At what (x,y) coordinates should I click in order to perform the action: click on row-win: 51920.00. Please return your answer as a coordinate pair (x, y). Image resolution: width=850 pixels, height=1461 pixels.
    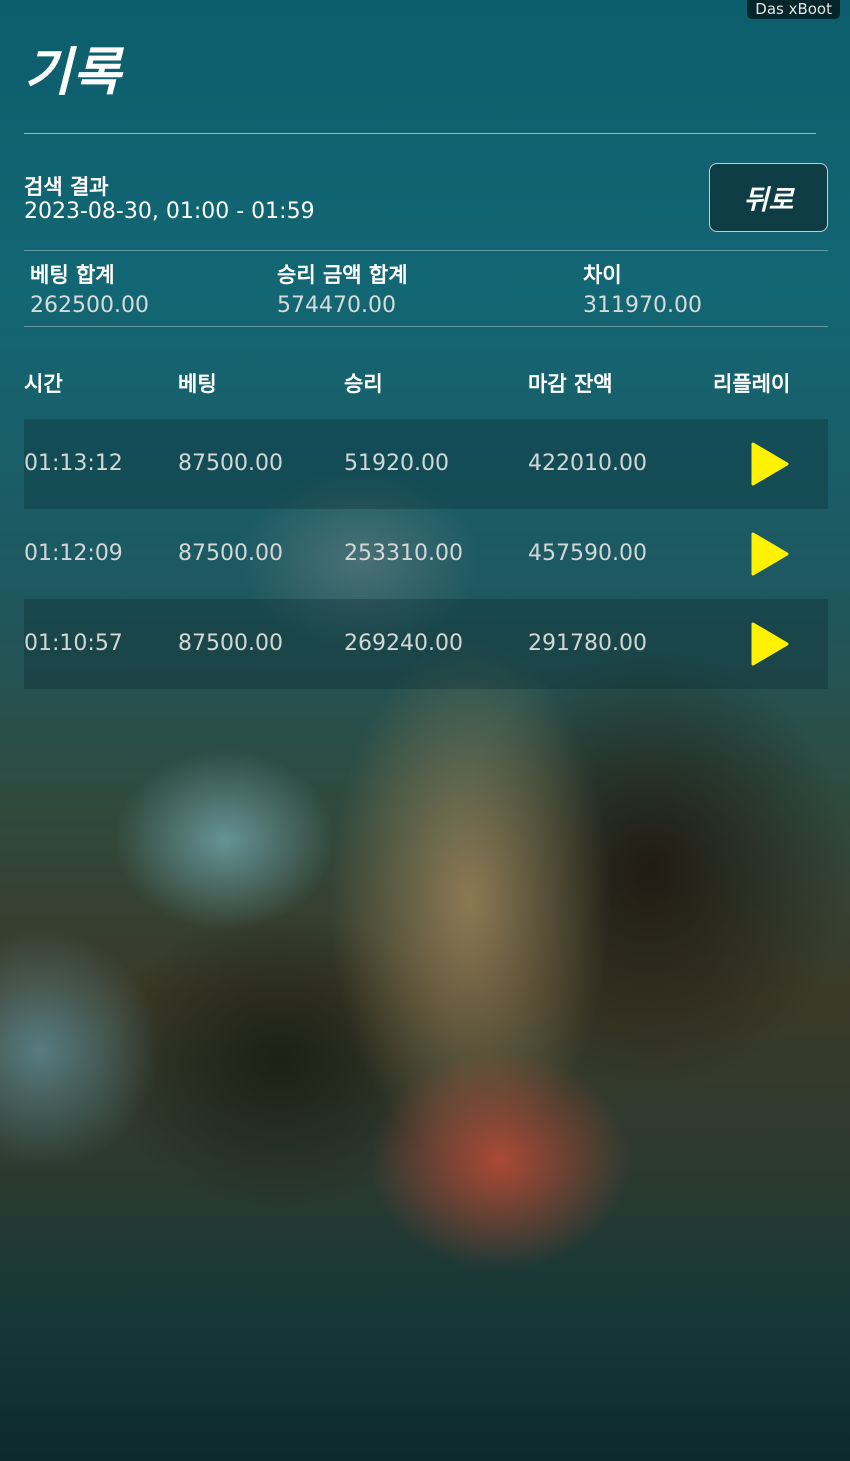
    Looking at the image, I should click on (396, 463).